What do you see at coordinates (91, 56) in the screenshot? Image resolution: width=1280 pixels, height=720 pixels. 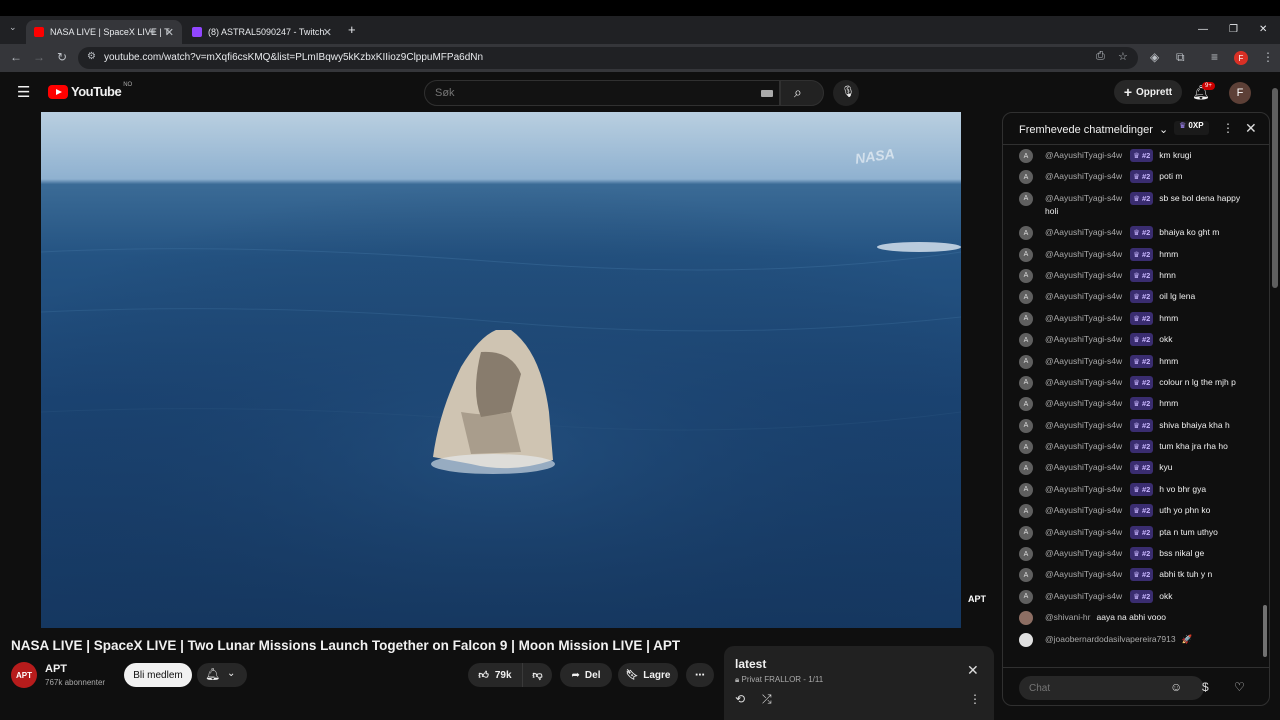 I see `site-info-icon: ⚙︎` at bounding box center [91, 56].